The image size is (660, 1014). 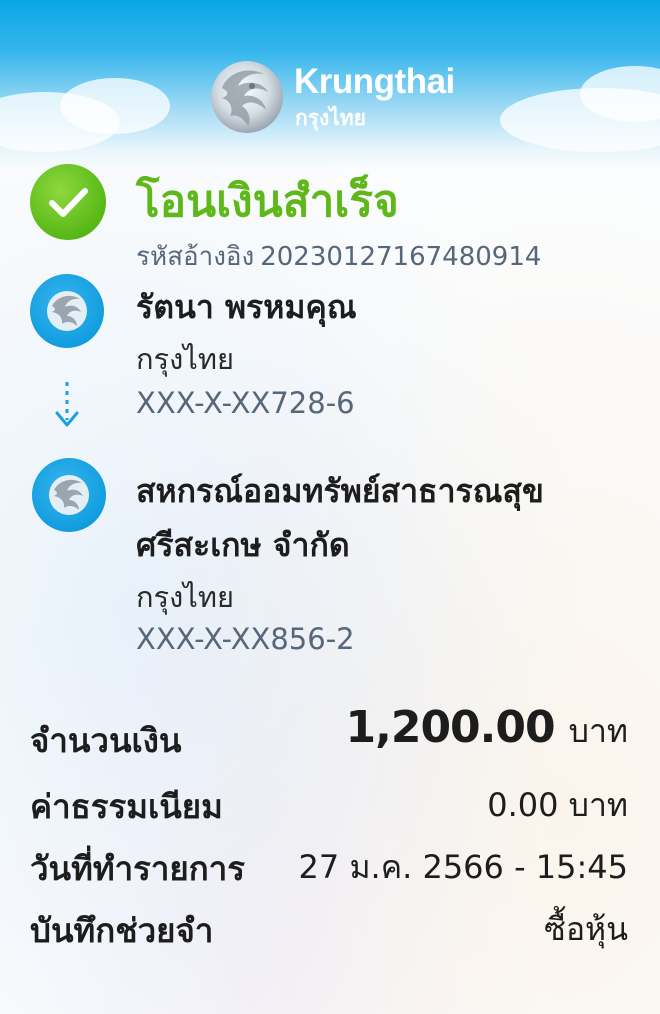 What do you see at coordinates (267, 201) in the screenshot?
I see `status-title: โอนเงินสำเร็จ` at bounding box center [267, 201].